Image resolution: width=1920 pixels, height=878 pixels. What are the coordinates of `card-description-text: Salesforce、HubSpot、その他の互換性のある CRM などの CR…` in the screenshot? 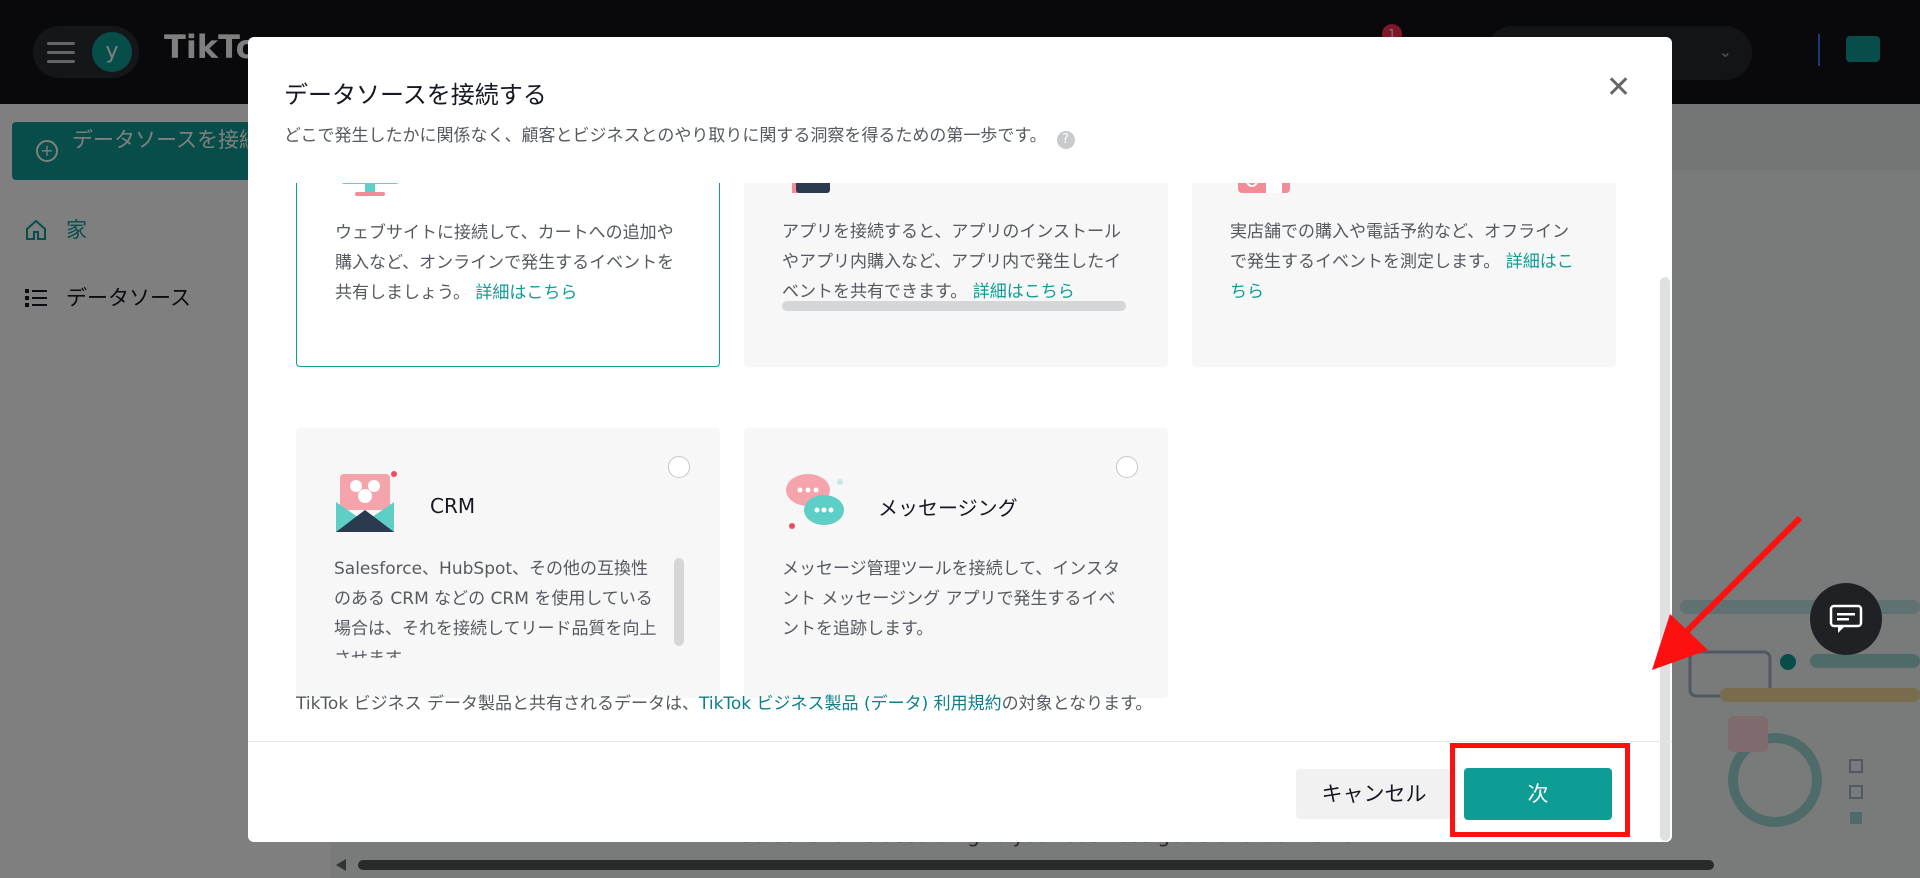 It's located at (495, 608).